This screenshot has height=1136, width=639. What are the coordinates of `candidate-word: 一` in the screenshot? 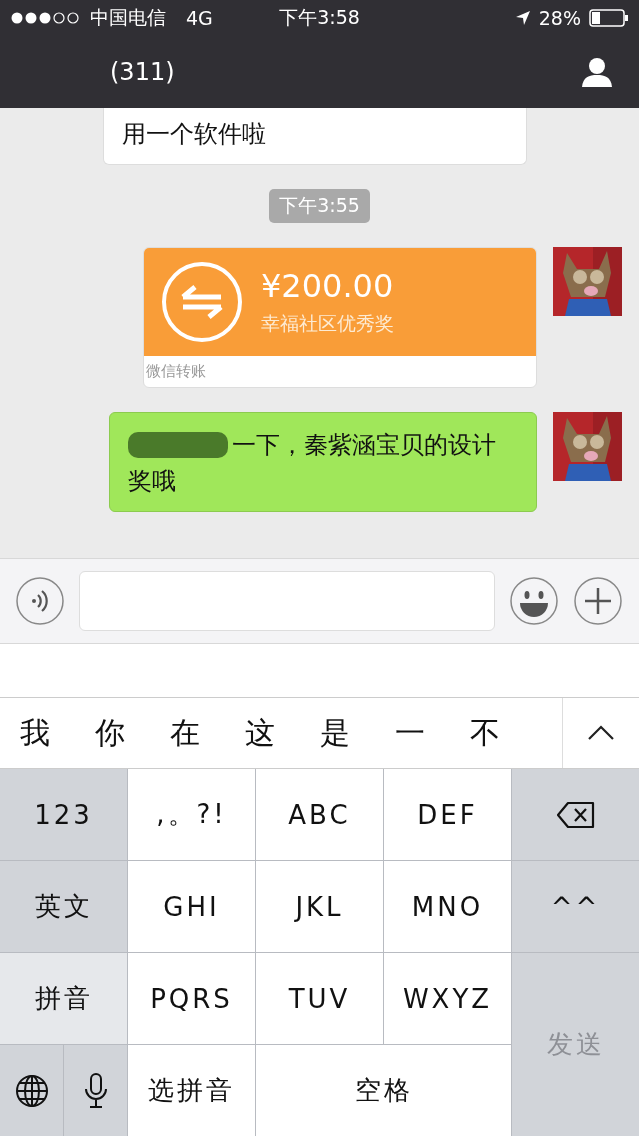 It's located at (432, 733).